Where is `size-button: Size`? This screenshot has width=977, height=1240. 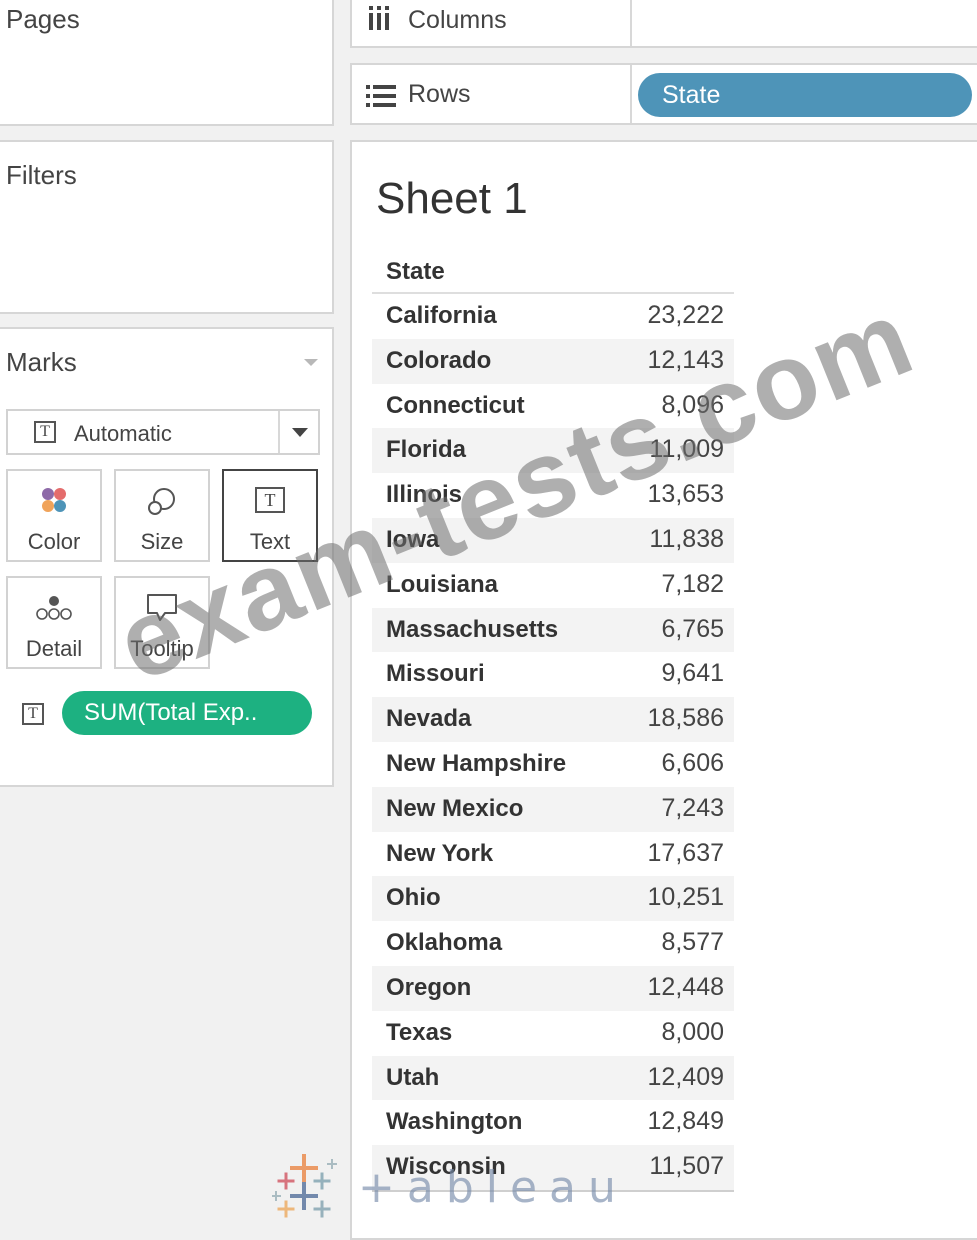
size-button: Size is located at coordinates (162, 515).